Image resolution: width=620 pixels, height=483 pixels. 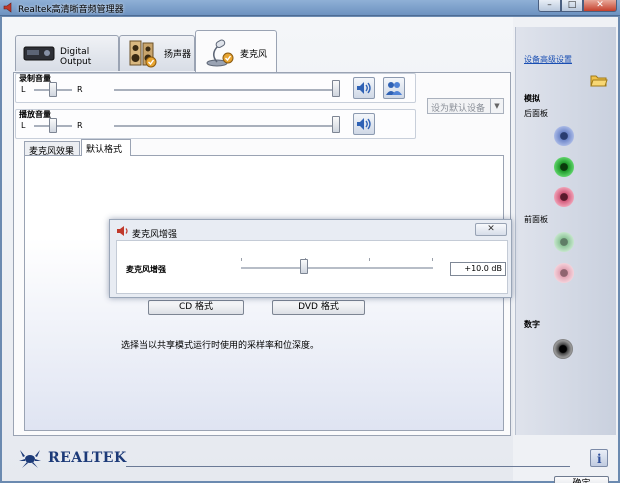 What do you see at coordinates (39, 53) in the screenshot?
I see `digital-output-icon` at bounding box center [39, 53].